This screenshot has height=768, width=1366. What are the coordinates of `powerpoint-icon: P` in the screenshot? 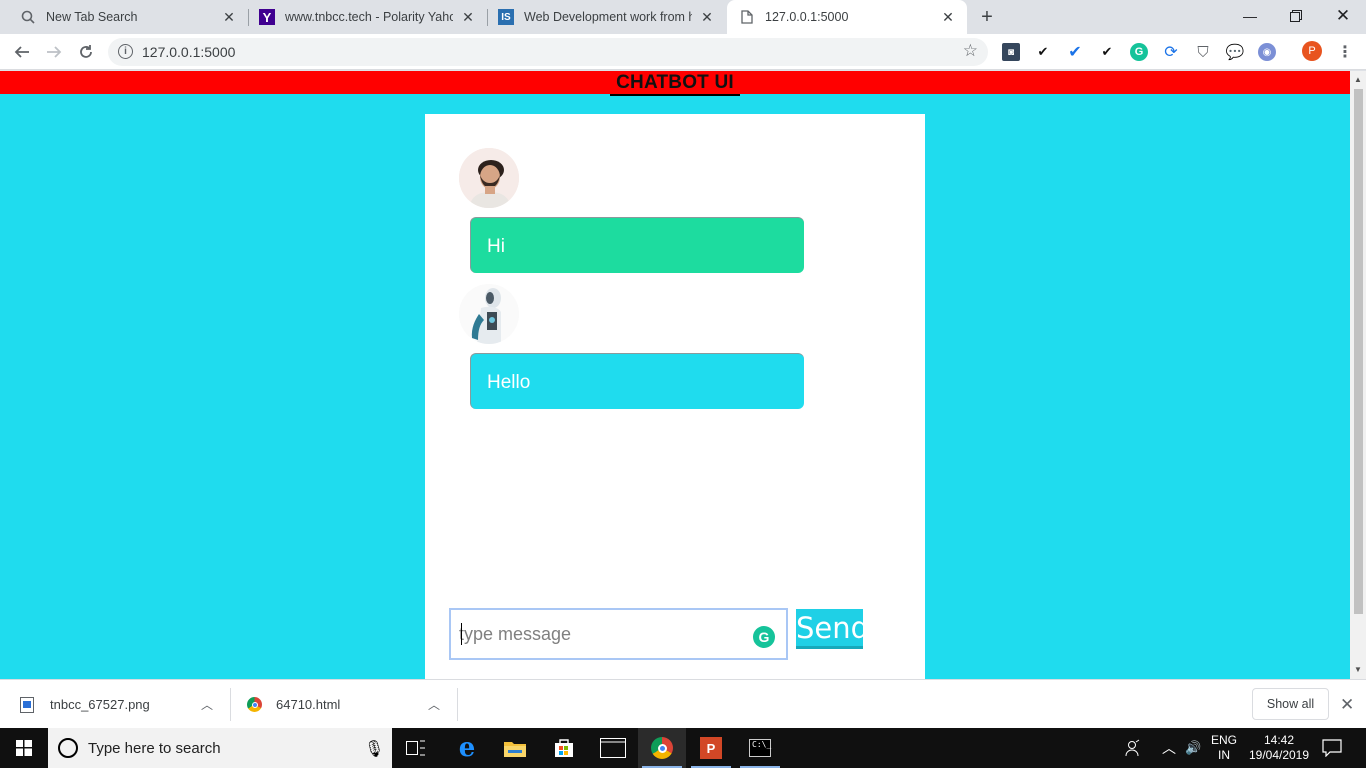 It's located at (711, 748).